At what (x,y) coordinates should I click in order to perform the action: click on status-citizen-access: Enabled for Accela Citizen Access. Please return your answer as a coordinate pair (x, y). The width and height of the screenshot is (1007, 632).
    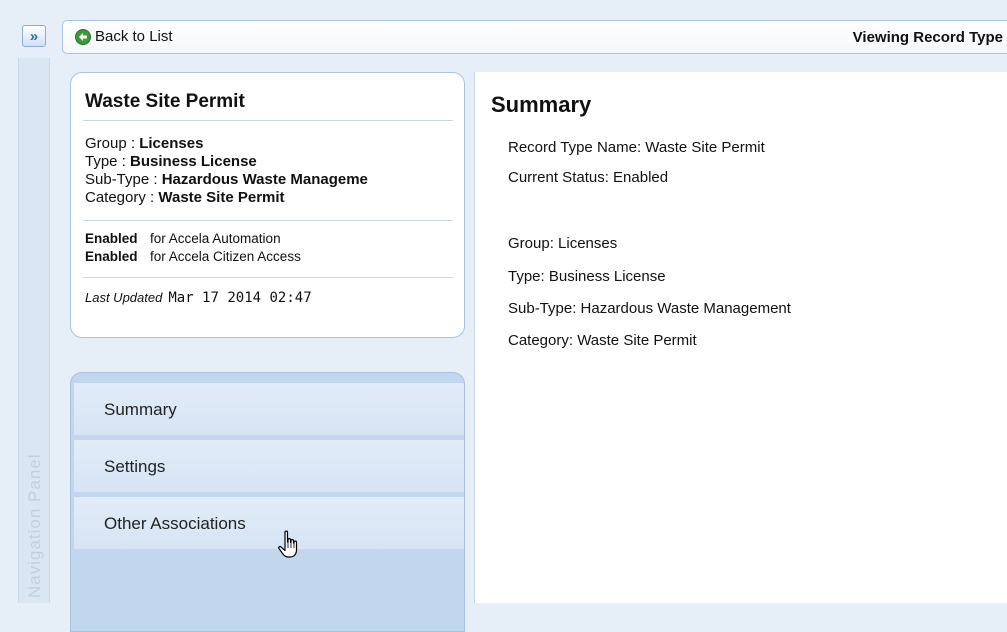
    Looking at the image, I should click on (193, 256).